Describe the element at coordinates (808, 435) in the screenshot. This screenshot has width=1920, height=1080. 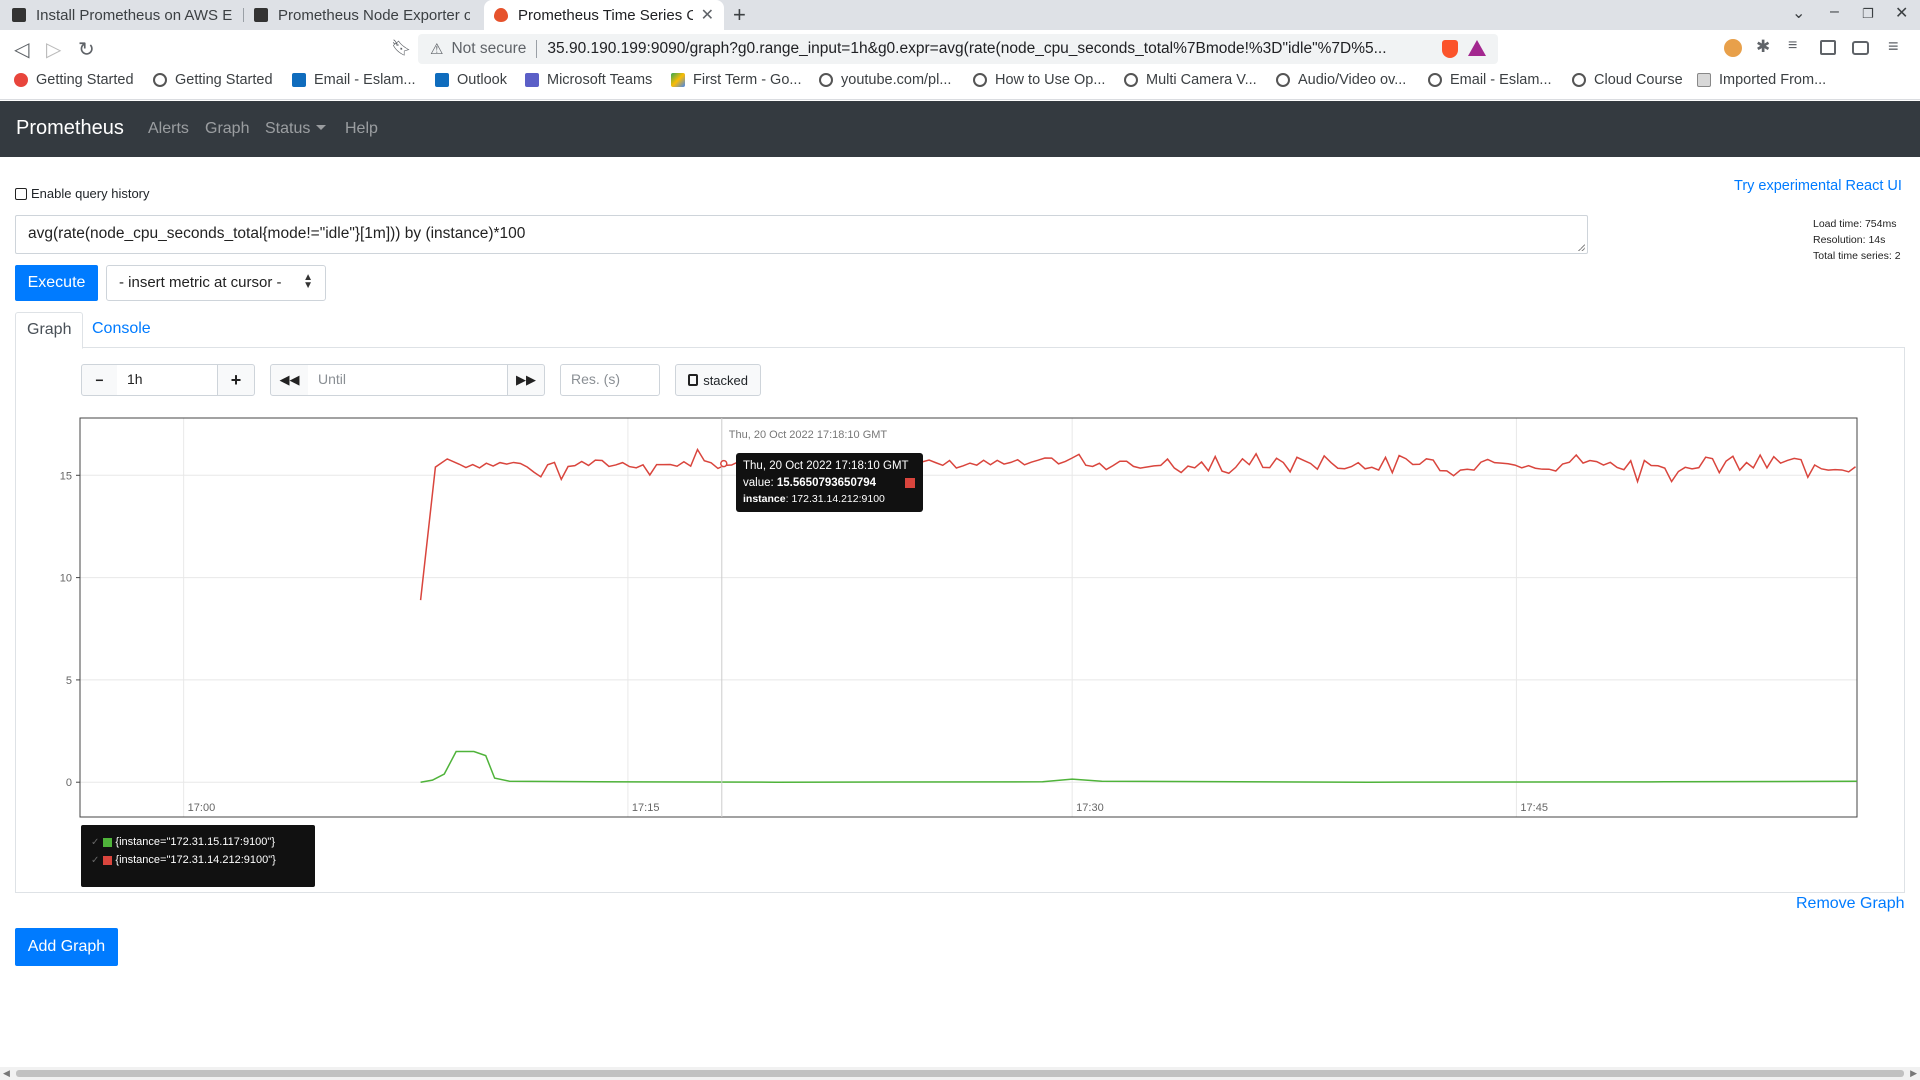
I see `hover-time-label: Thu, 20 Oct 2022 17:18:10 GMT` at that location.